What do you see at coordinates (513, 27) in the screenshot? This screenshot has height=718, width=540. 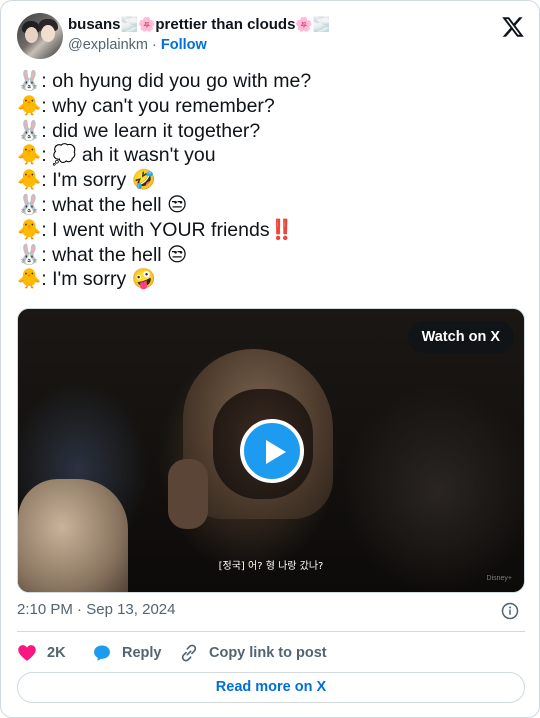 I see `x-logo-icon` at bounding box center [513, 27].